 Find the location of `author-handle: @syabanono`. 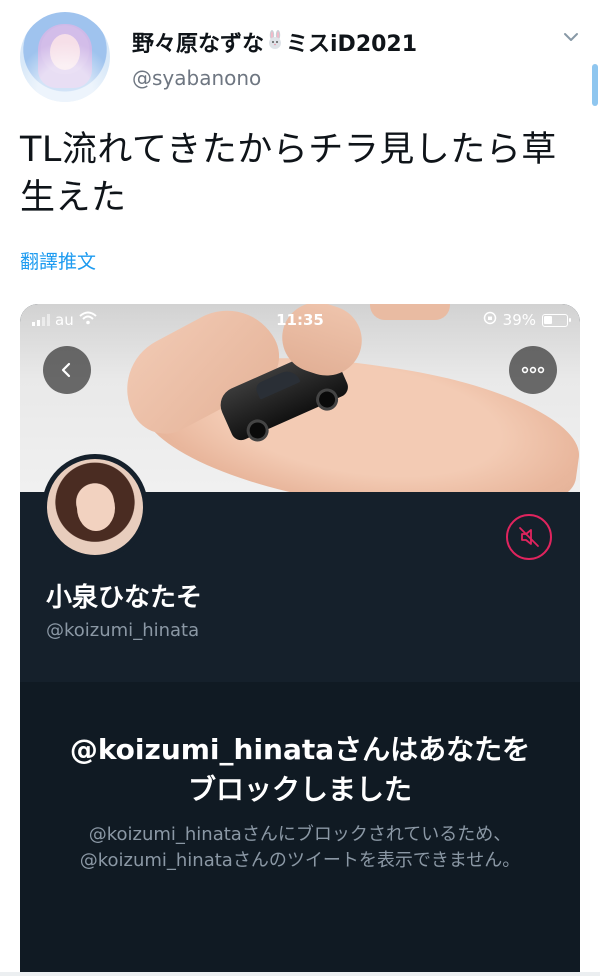

author-handle: @syabanono is located at coordinates (196, 78).